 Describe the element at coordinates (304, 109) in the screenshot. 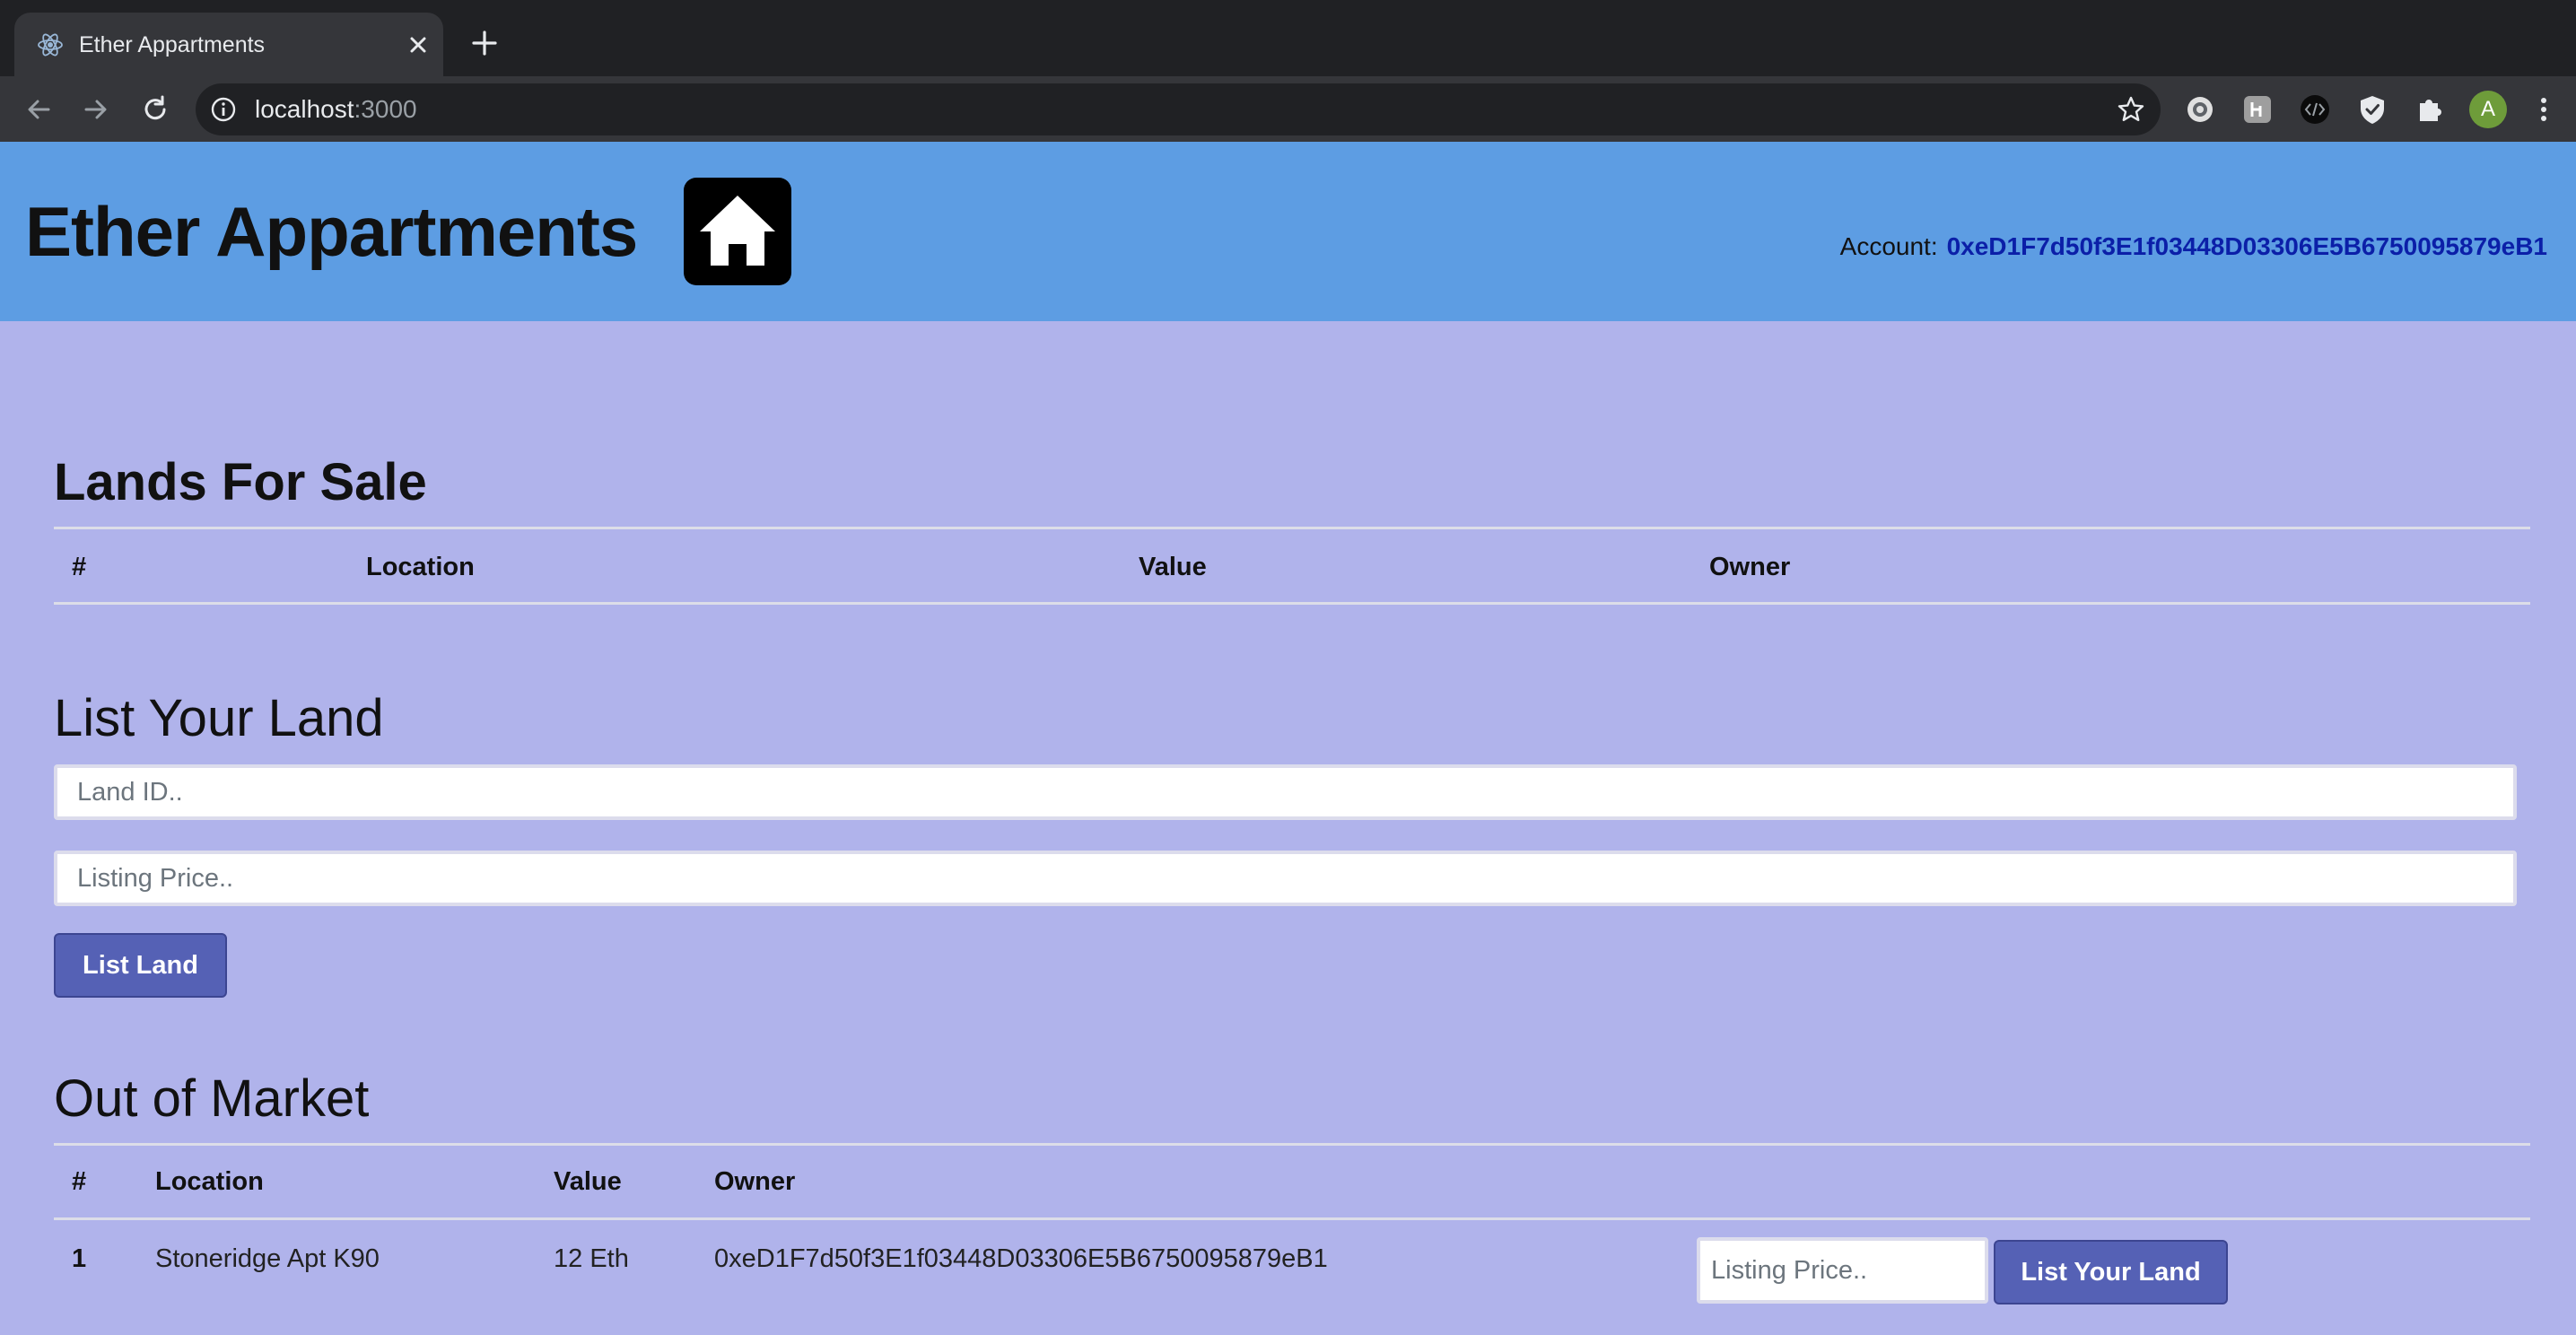

I see `url-host: localhost` at that location.